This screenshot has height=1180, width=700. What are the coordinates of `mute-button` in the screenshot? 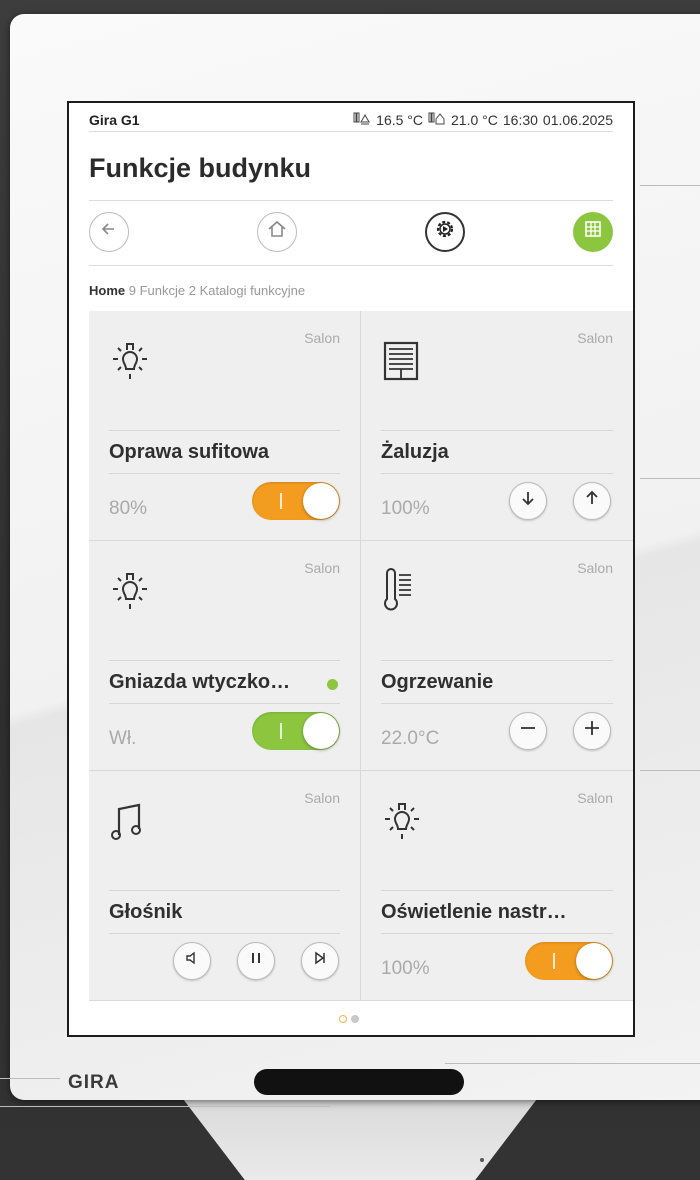 It's located at (192, 961).